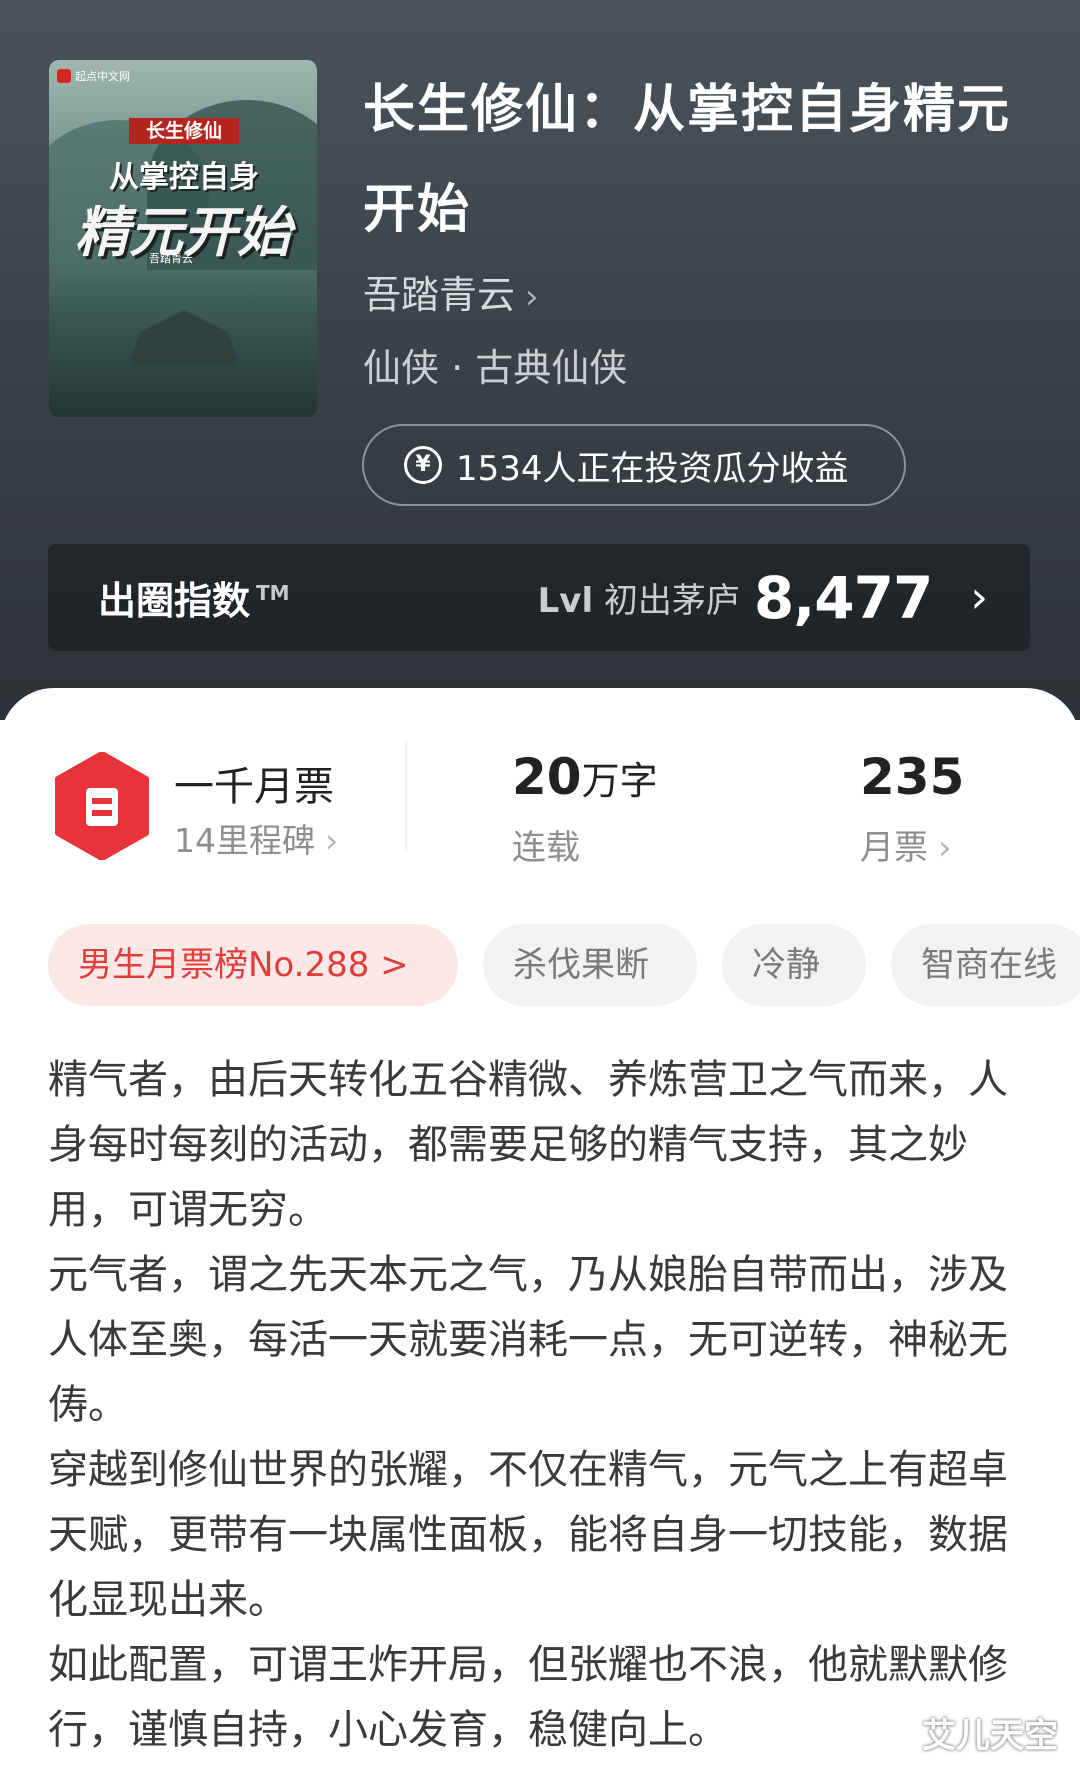 Image resolution: width=1080 pixels, height=1774 pixels. What do you see at coordinates (183, 238) in the screenshot?
I see `book-cover: 起点中文网 长生修仙 从掌控自身 精元开始 吾踏青云` at bounding box center [183, 238].